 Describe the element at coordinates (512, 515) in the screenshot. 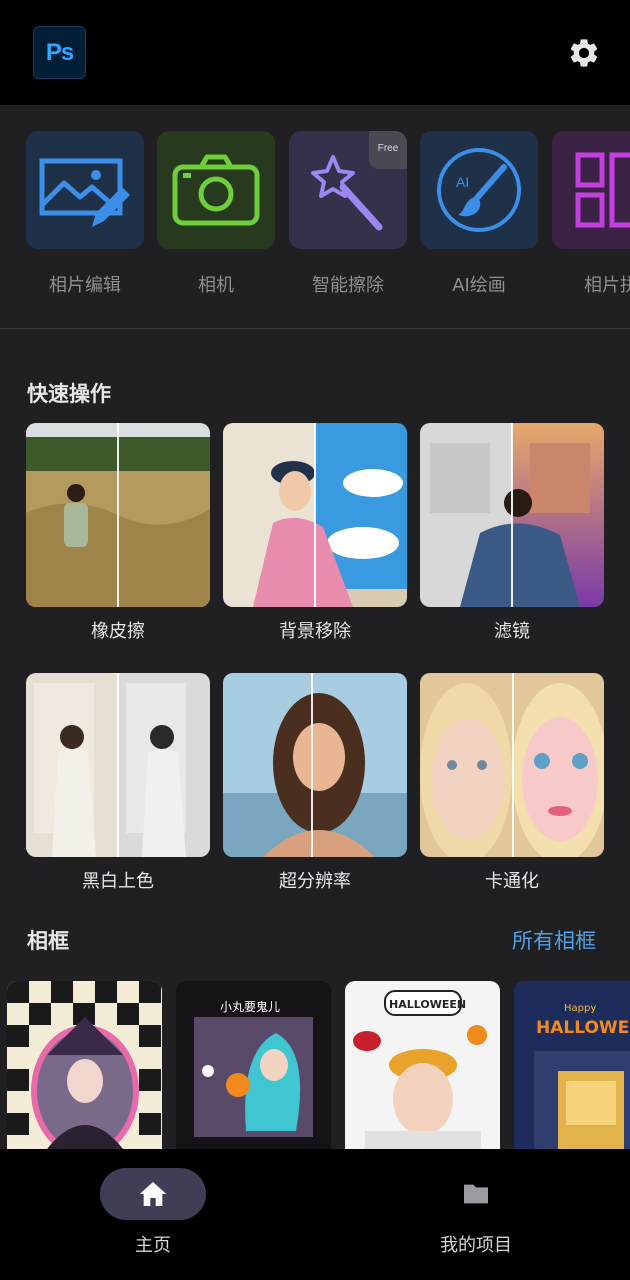

I see `filter-thumbnail` at that location.